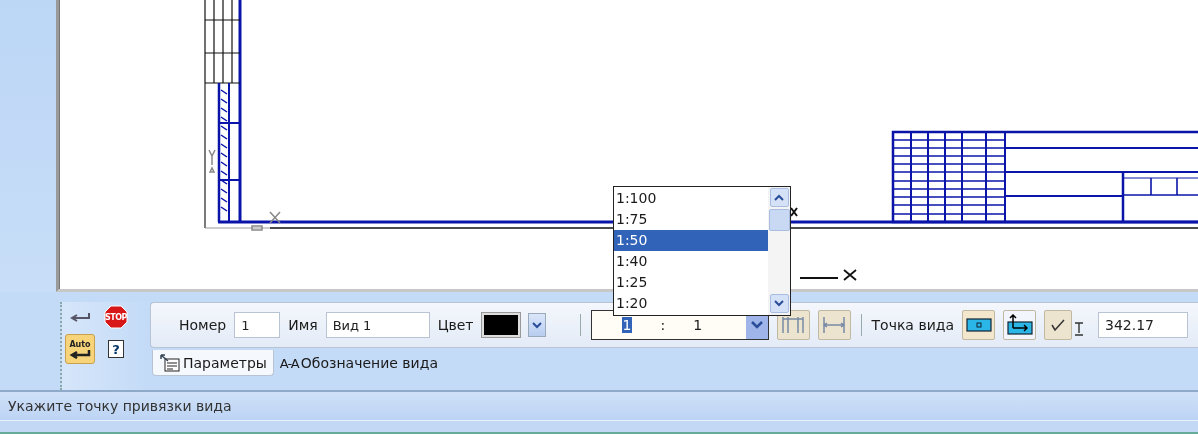  I want to click on auto-button: Auto, so click(80, 349).